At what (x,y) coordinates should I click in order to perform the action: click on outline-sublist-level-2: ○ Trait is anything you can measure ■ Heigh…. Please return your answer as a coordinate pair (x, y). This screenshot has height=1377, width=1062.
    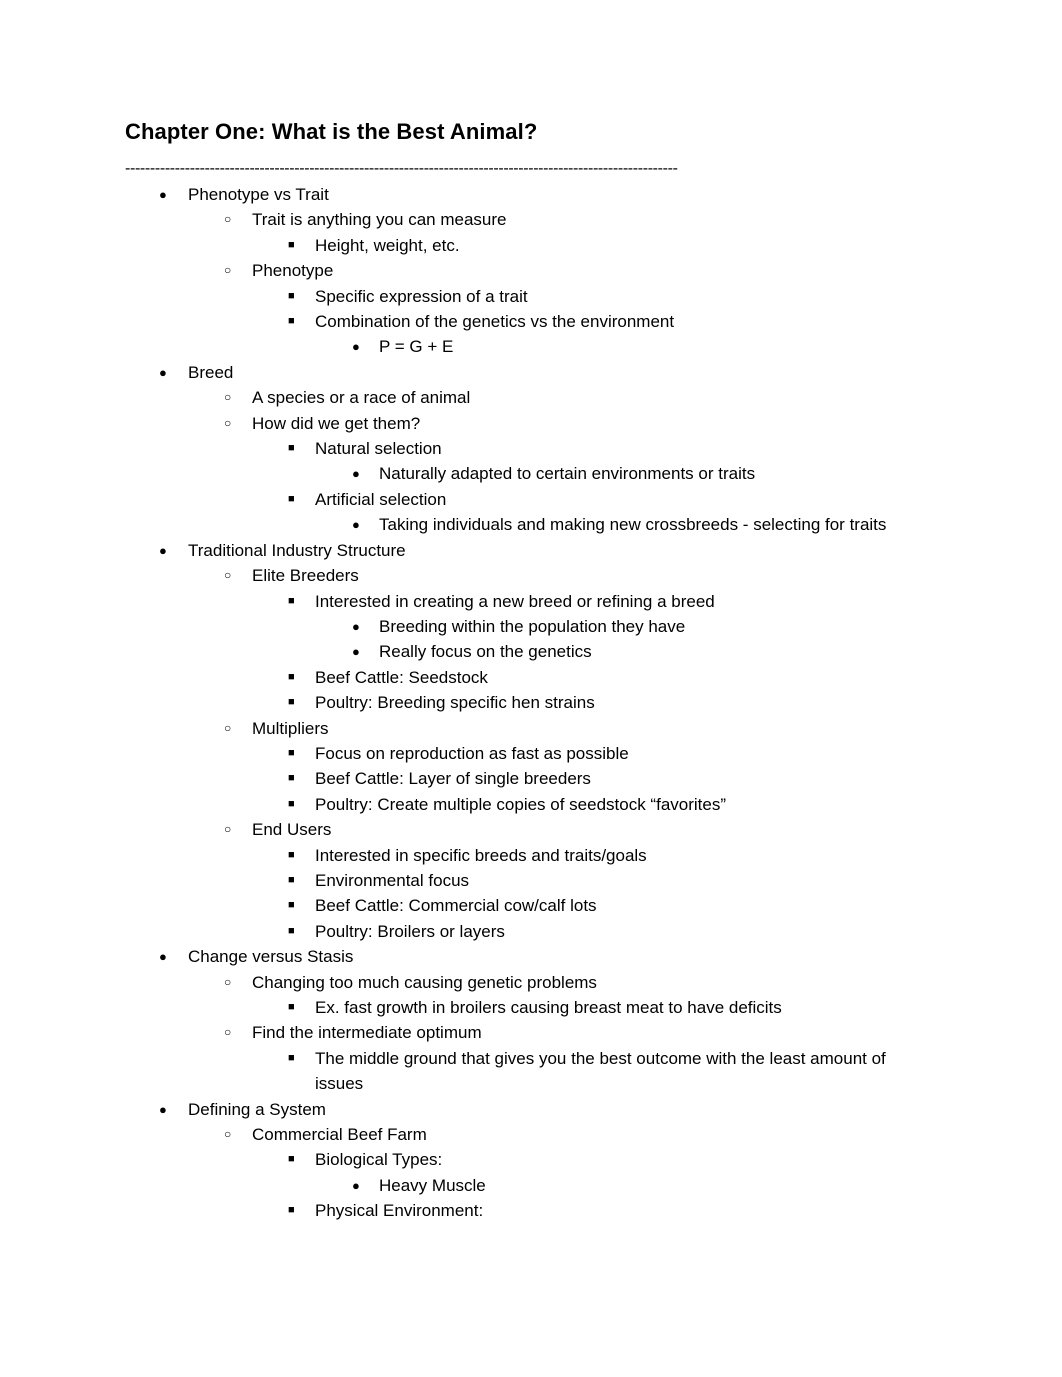
    Looking at the image, I should click on (531, 283).